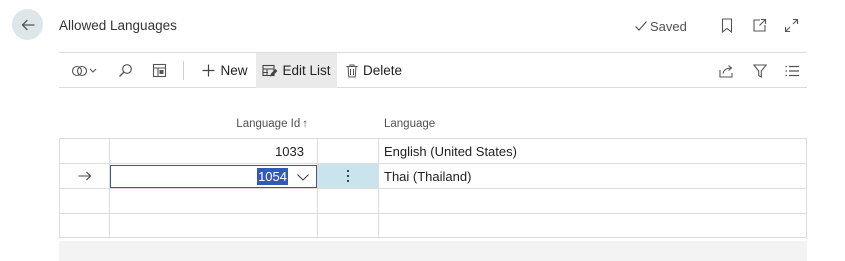 This screenshot has height=261, width=845. I want to click on back-button, so click(27, 24).